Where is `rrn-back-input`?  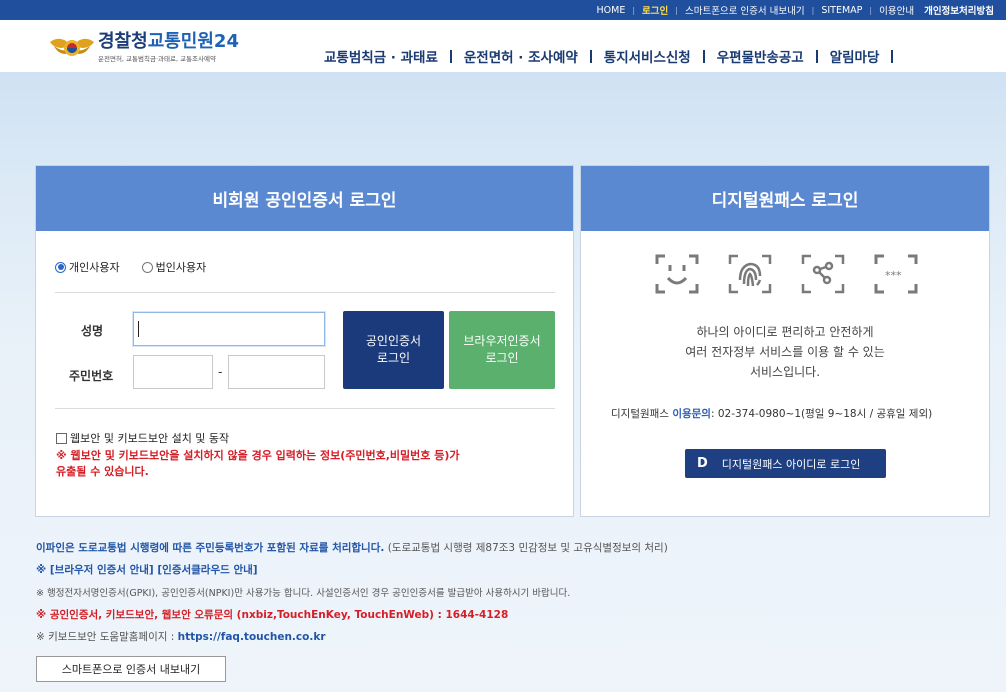 rrn-back-input is located at coordinates (276, 372).